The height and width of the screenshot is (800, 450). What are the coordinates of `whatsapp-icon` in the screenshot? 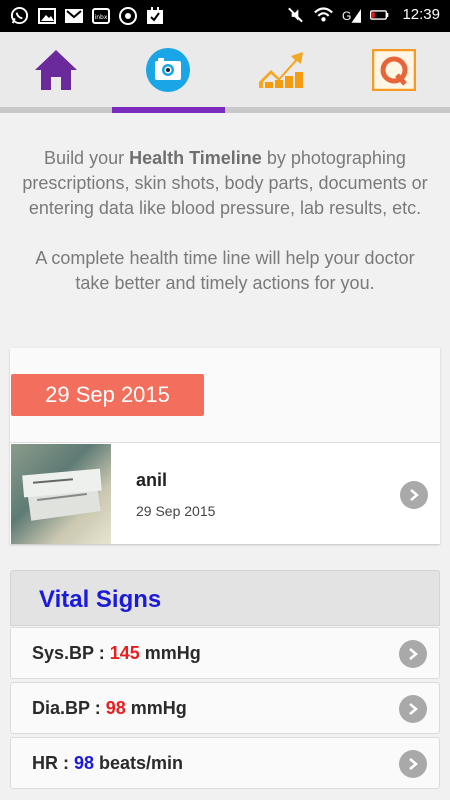 It's located at (19, 15).